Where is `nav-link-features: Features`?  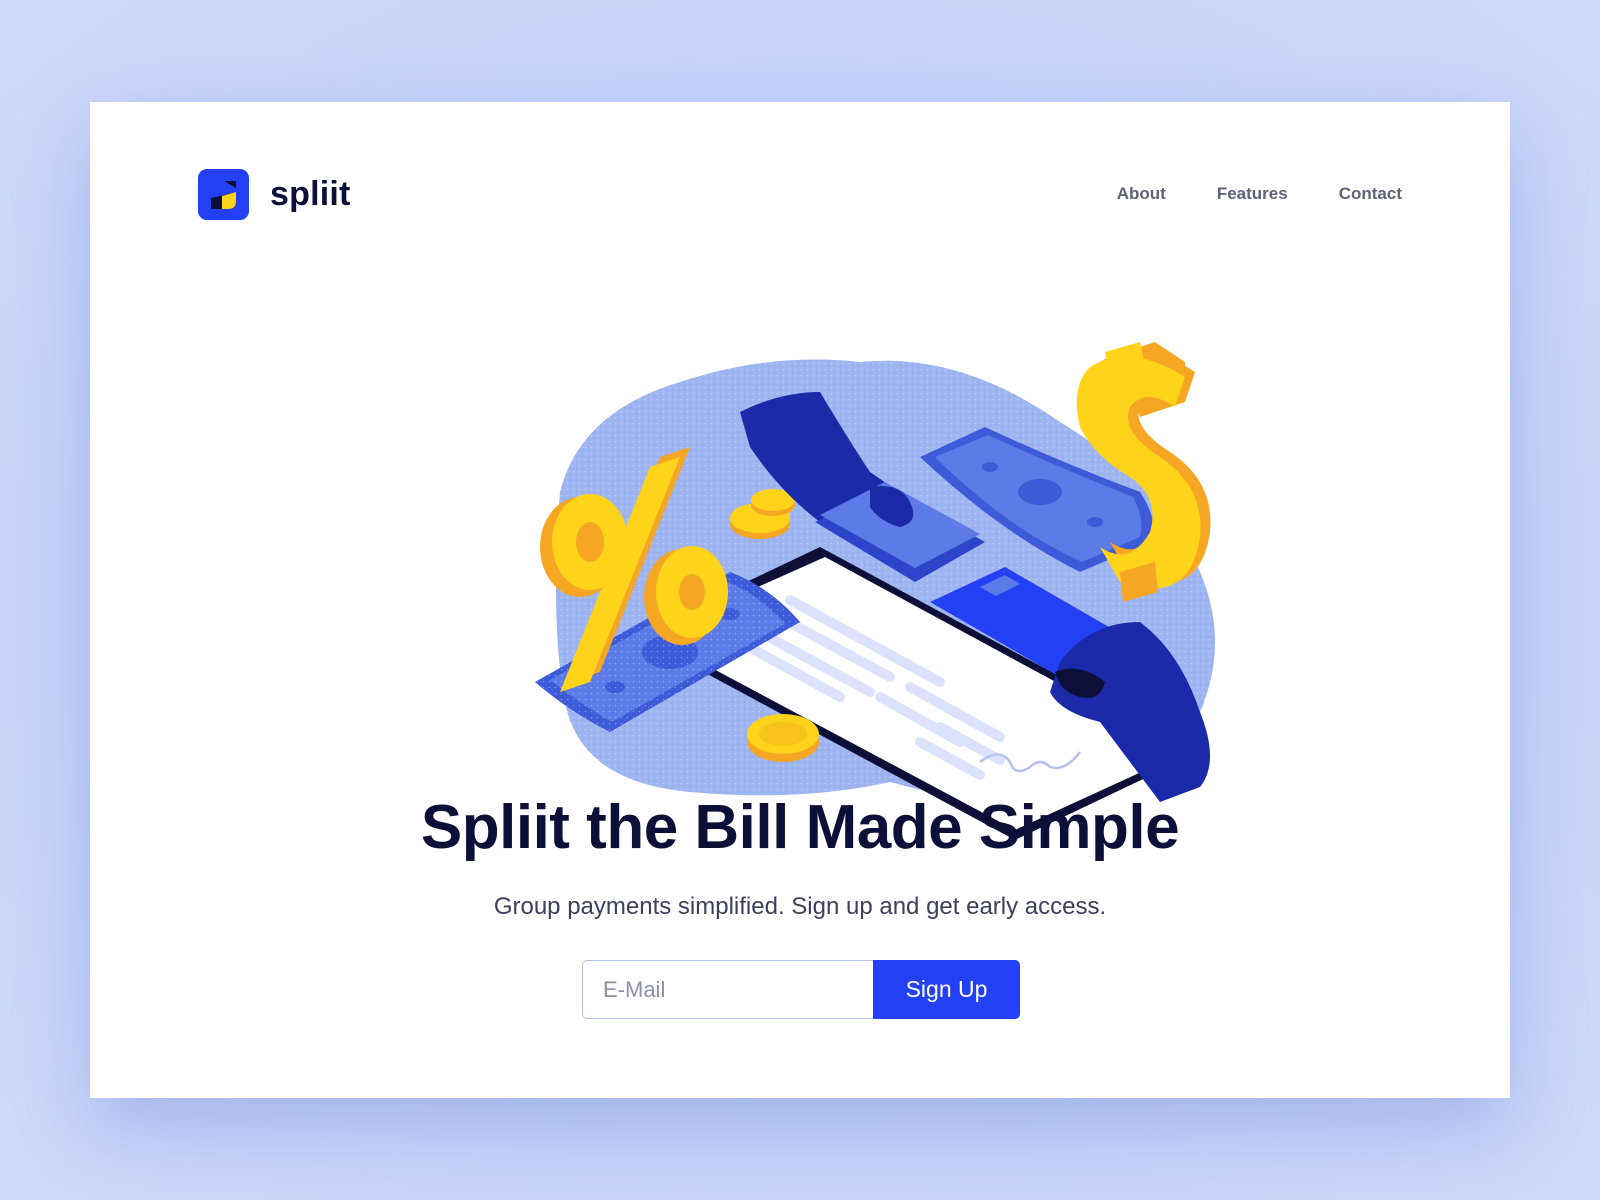 nav-link-features: Features is located at coordinates (1252, 194).